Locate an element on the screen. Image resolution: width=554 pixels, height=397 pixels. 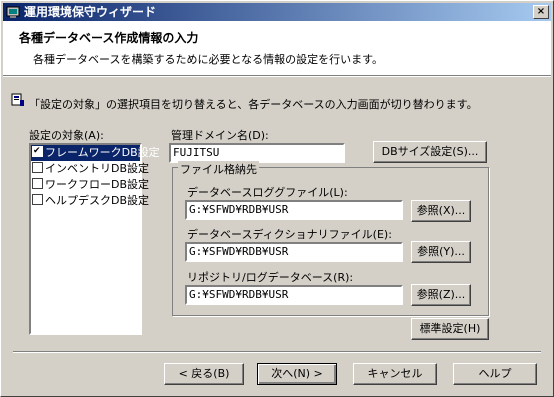
domain-input: FUJITSU is located at coordinates (257, 153).